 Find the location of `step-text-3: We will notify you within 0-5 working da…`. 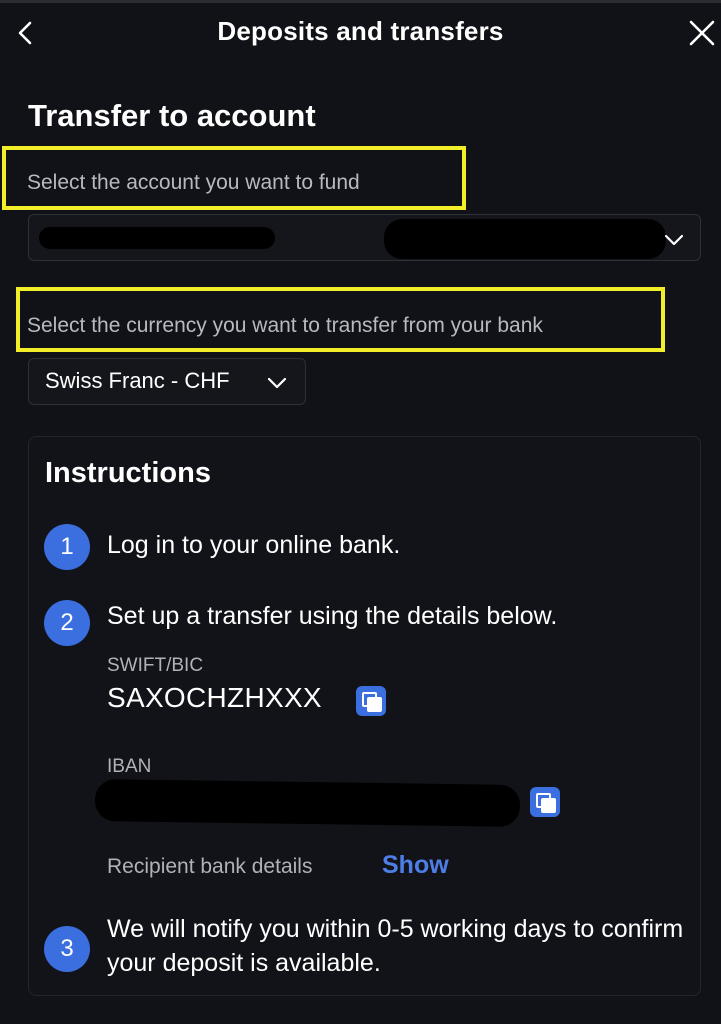

step-text-3: We will notify you within 0-5 working da… is located at coordinates (395, 946).